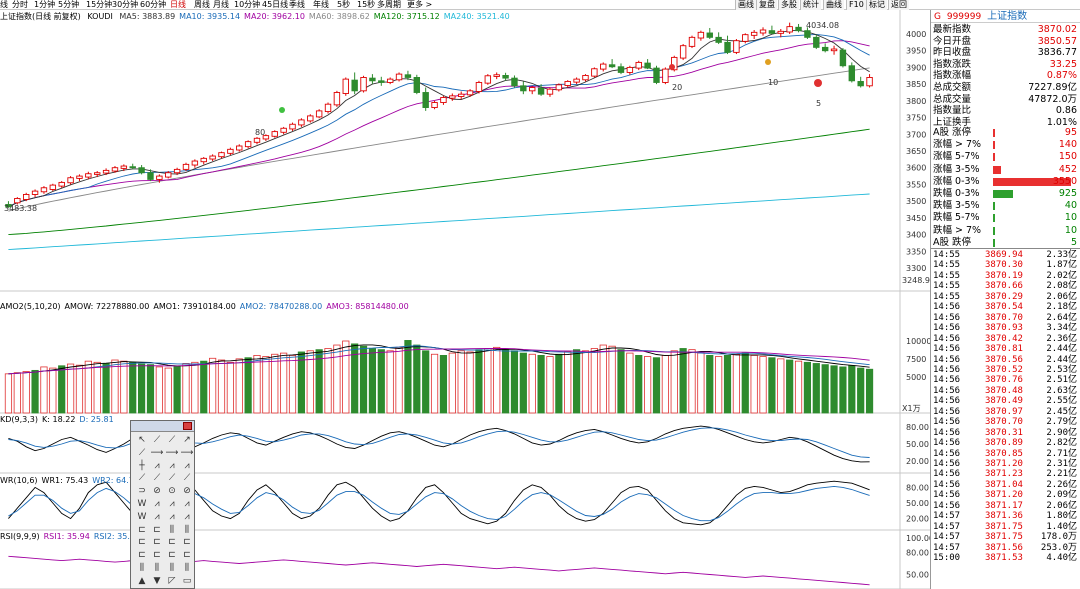 The width and height of the screenshot is (1080, 589). What do you see at coordinates (44, 5) in the screenshot?
I see `period-tab: 1分钟` at bounding box center [44, 5].